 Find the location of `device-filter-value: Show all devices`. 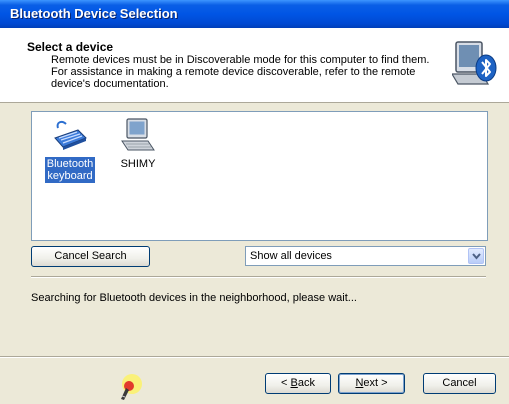

device-filter-value: Show all devices is located at coordinates (291, 256).